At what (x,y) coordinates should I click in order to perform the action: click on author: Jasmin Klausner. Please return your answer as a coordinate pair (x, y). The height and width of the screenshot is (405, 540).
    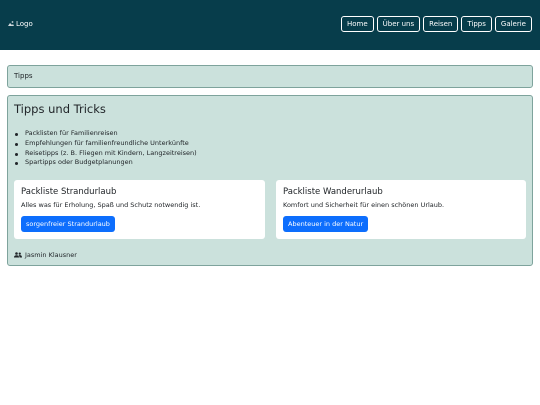
    Looking at the image, I should click on (45, 255).